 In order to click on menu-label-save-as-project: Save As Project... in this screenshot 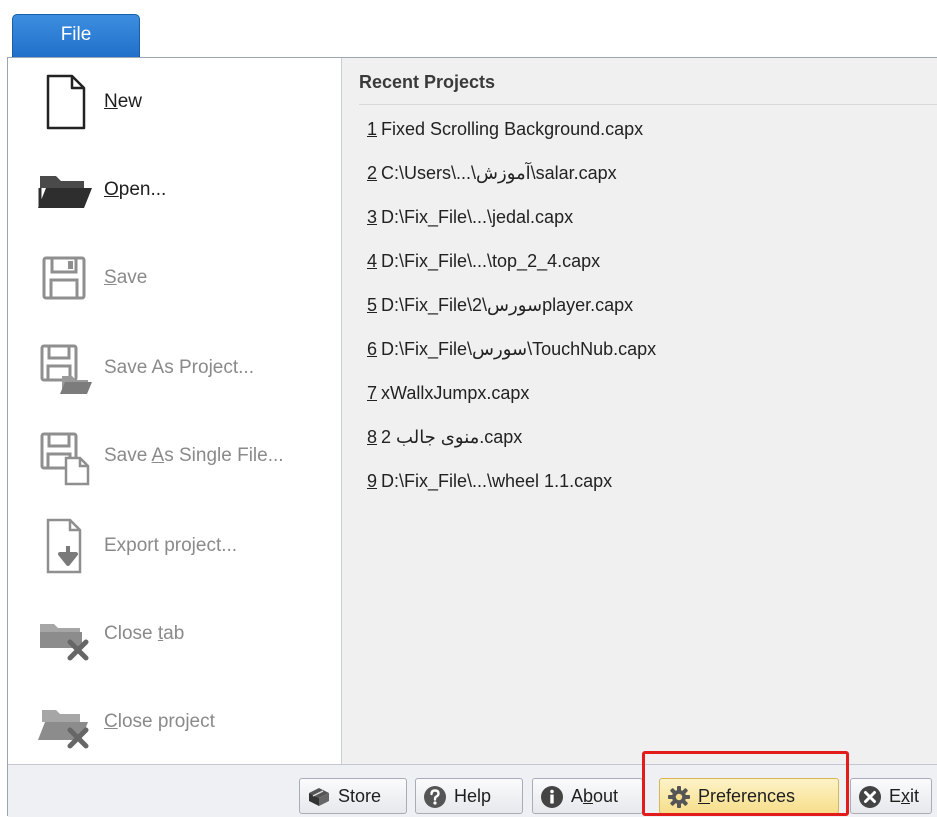, I will do `click(179, 367)`.